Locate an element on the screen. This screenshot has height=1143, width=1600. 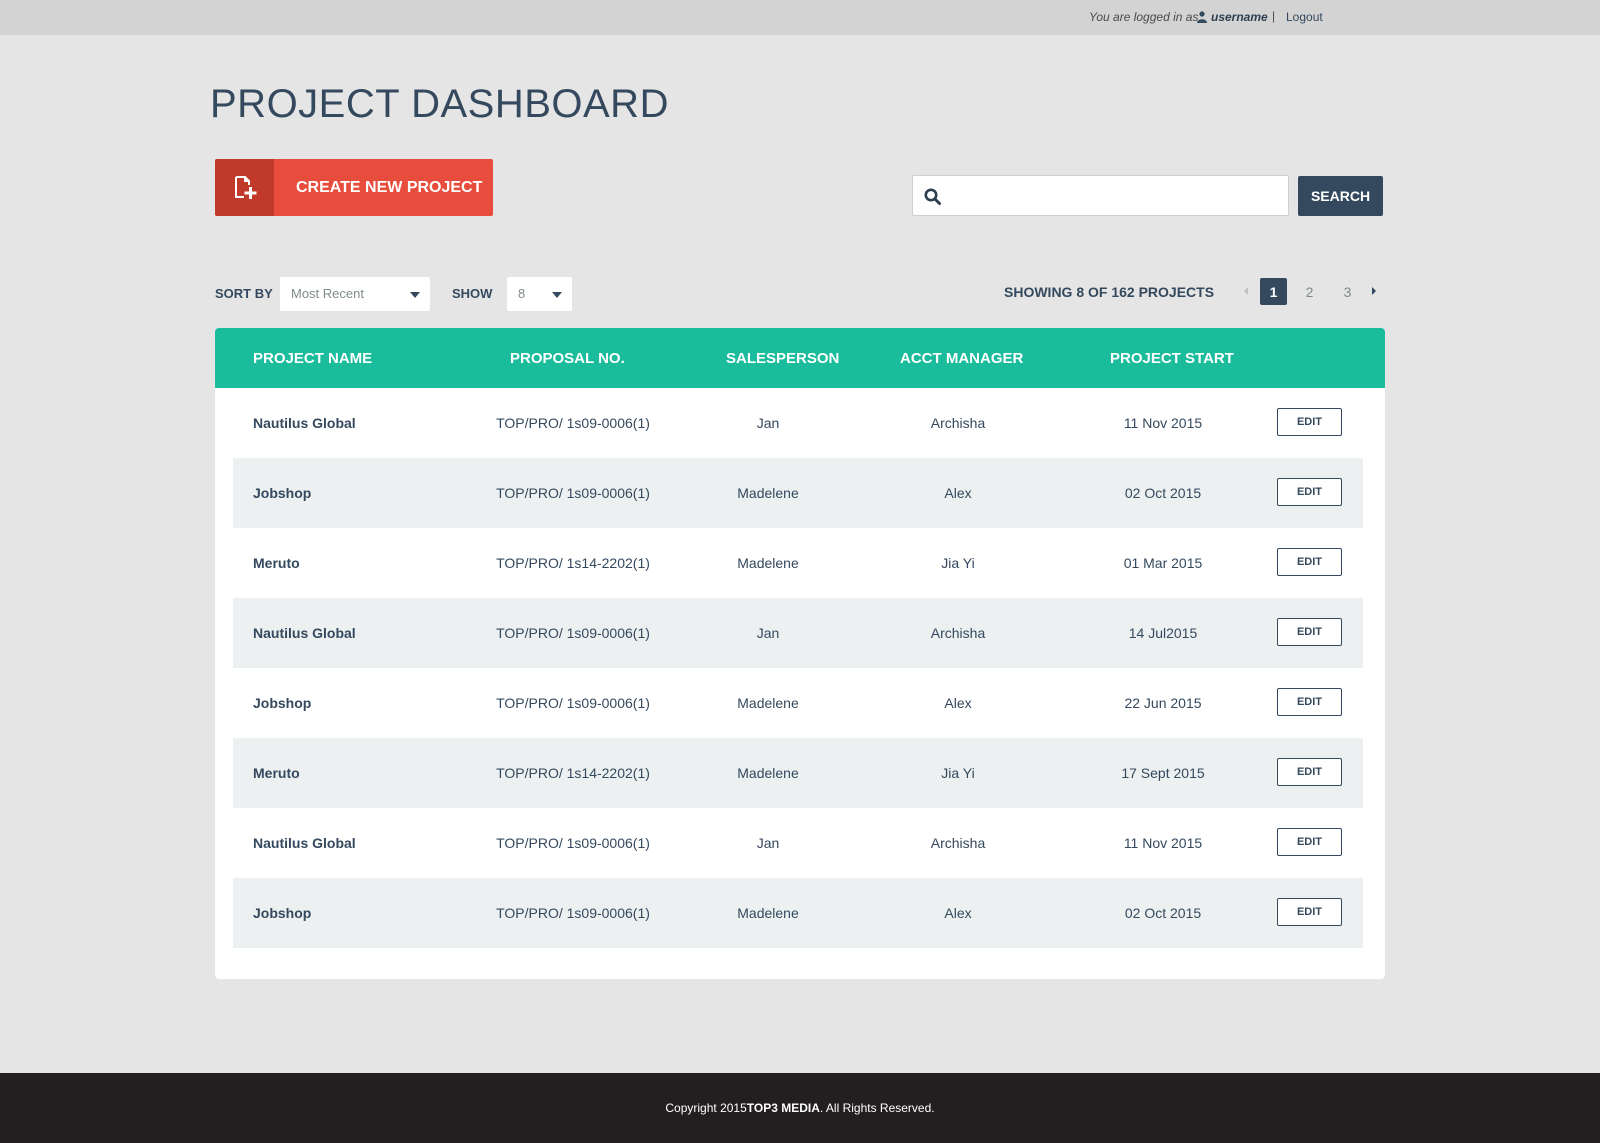
copyright-prefix: Copyright 2015 is located at coordinates (706, 1108).